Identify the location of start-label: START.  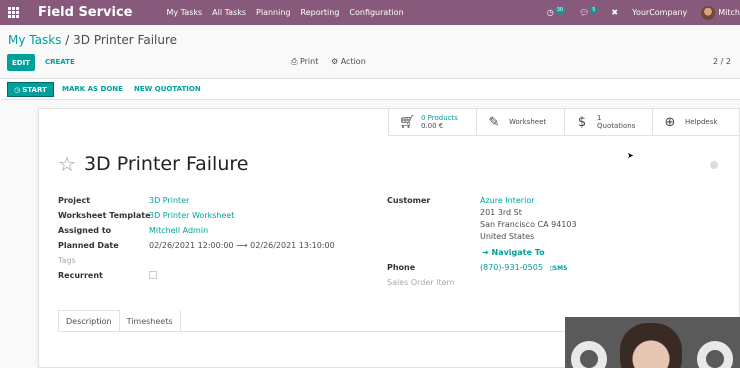
(34, 89).